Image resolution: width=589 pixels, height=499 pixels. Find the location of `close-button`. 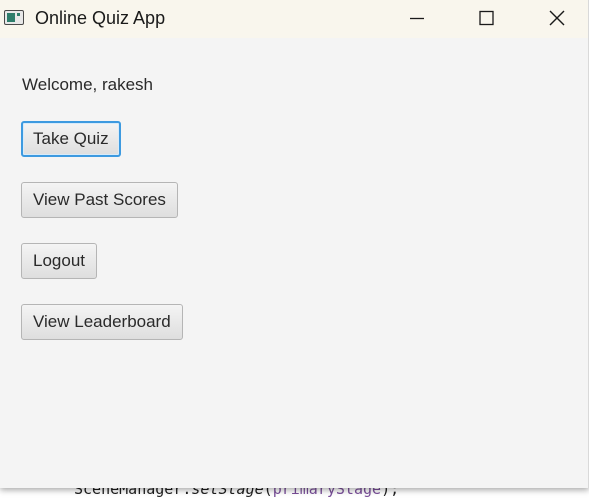

close-button is located at coordinates (557, 19).